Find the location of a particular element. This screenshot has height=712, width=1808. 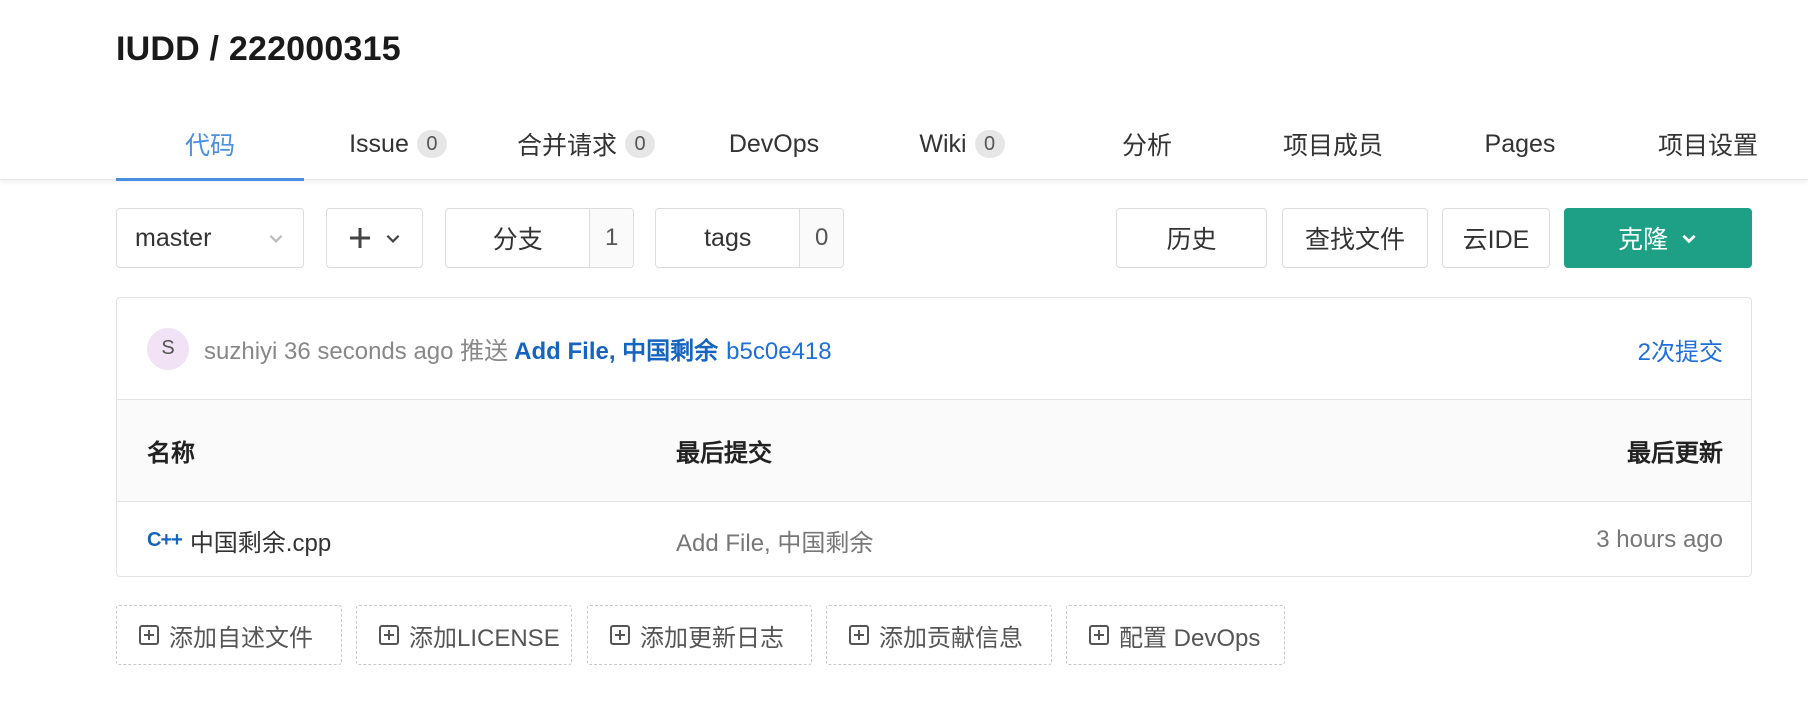

add-readme-button: 添加自述文件 is located at coordinates (229, 635).